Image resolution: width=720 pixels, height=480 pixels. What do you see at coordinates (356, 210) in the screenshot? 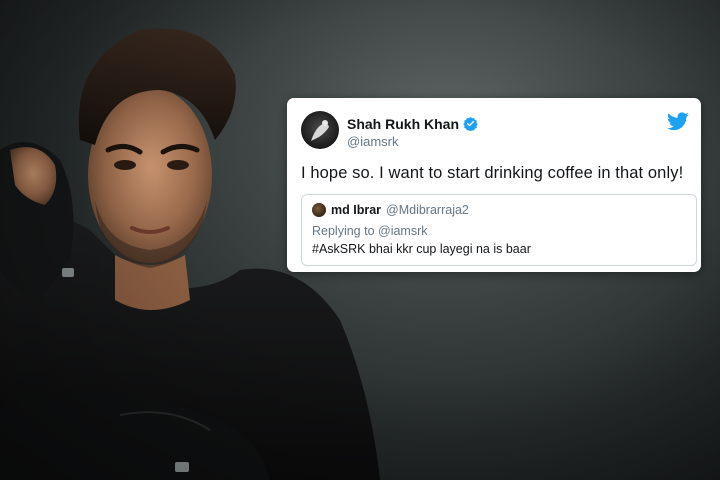
I see `quoted-author-name: md Ibrar` at bounding box center [356, 210].